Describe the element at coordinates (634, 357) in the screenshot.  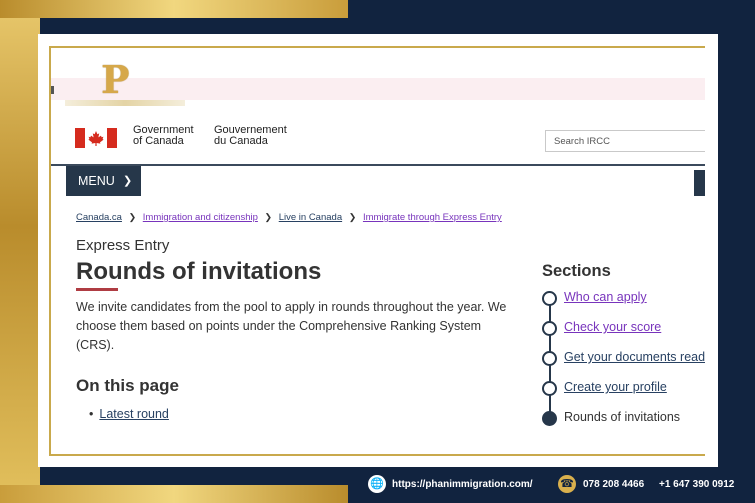
I see `step-link-get-documents: Get your documents read` at that location.